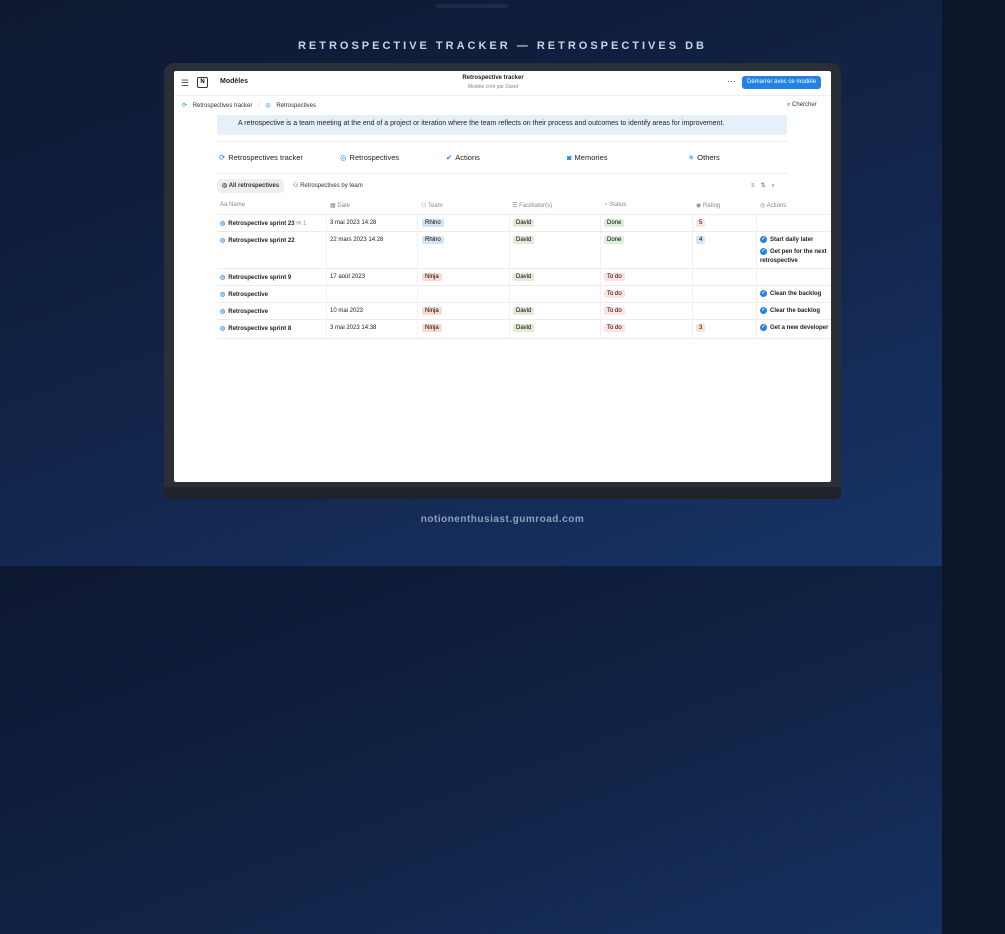  Describe the element at coordinates (502, 173) in the screenshot. I see `divider` at that location.